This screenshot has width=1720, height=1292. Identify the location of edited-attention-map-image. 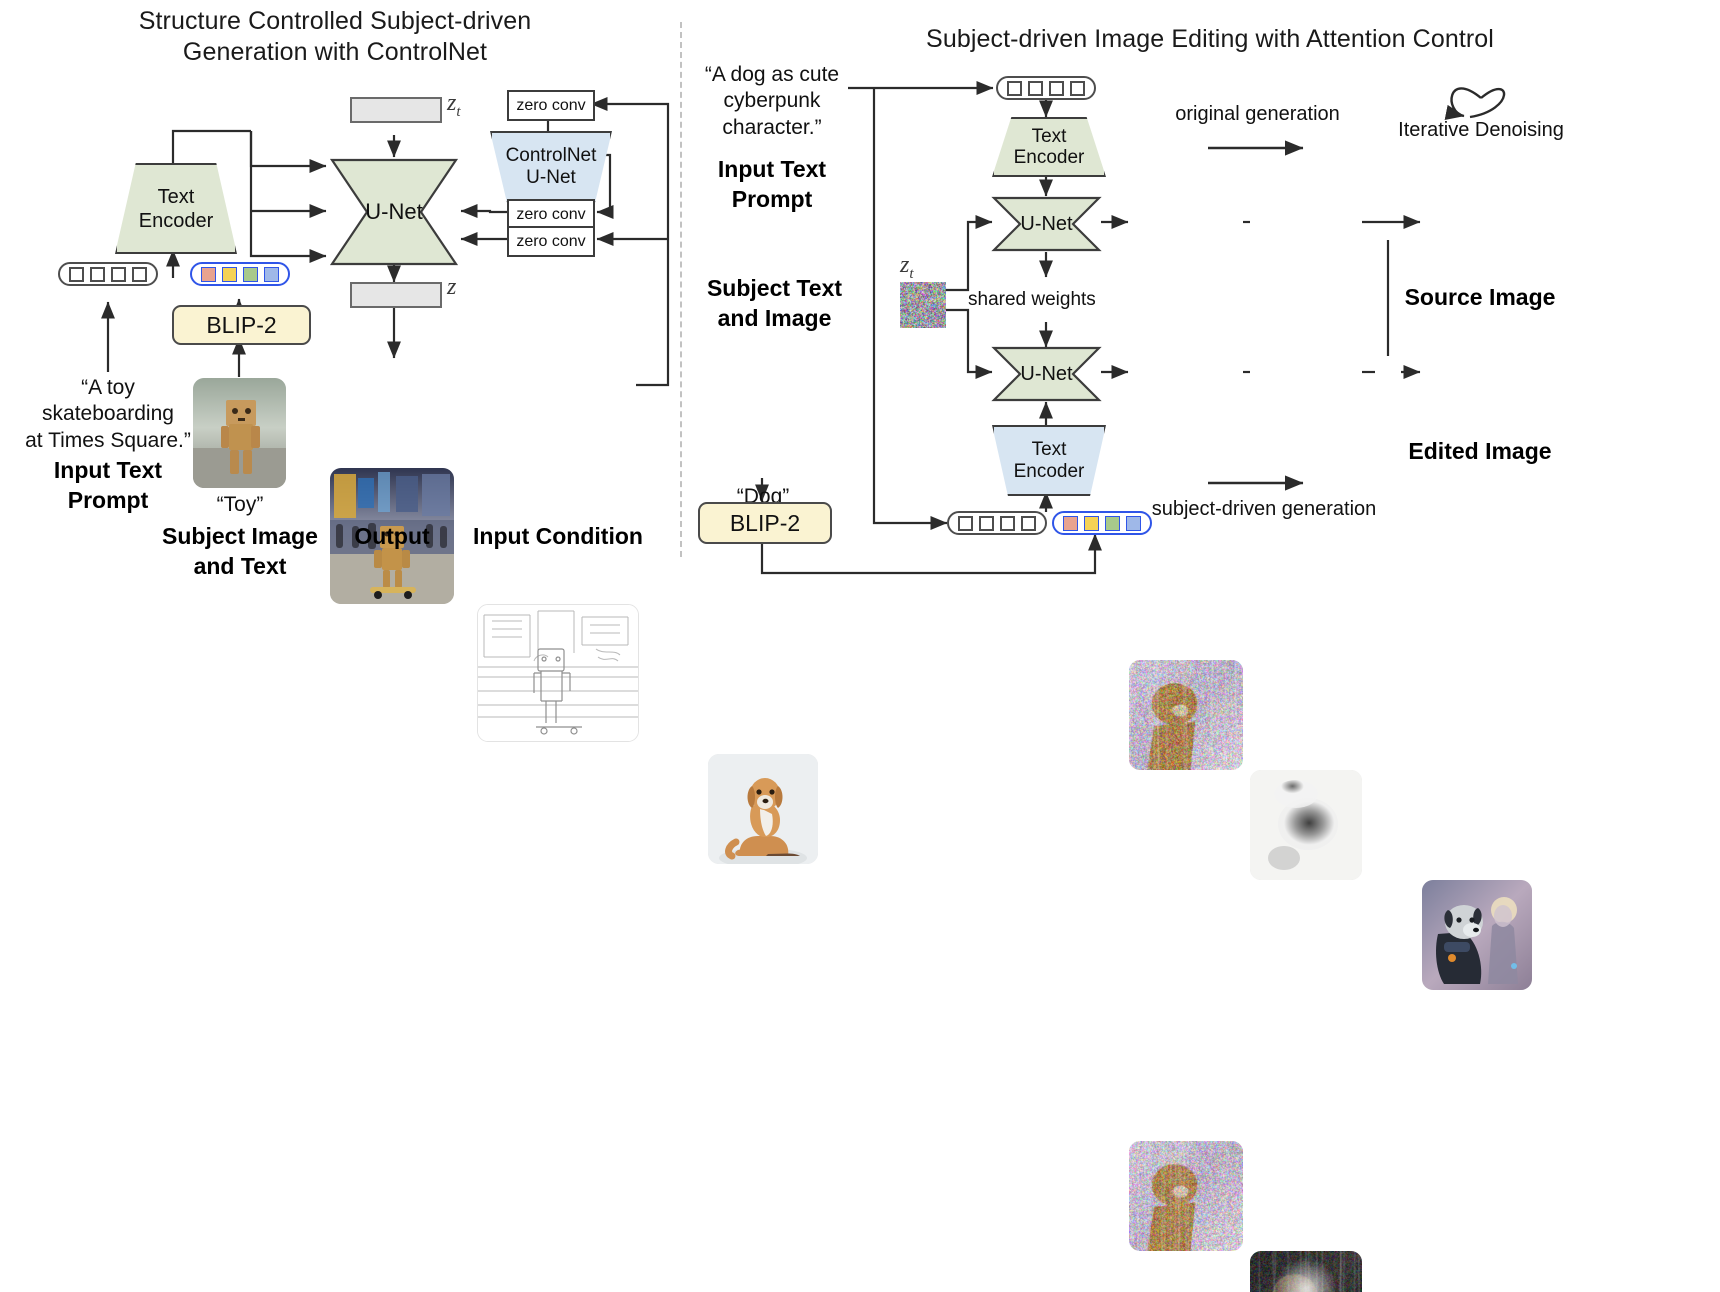
(1306, 1271).